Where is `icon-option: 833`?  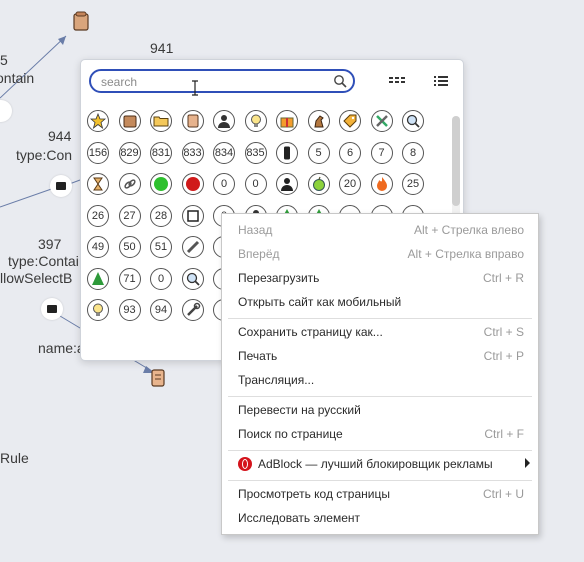
icon-option: 833 is located at coordinates (193, 153).